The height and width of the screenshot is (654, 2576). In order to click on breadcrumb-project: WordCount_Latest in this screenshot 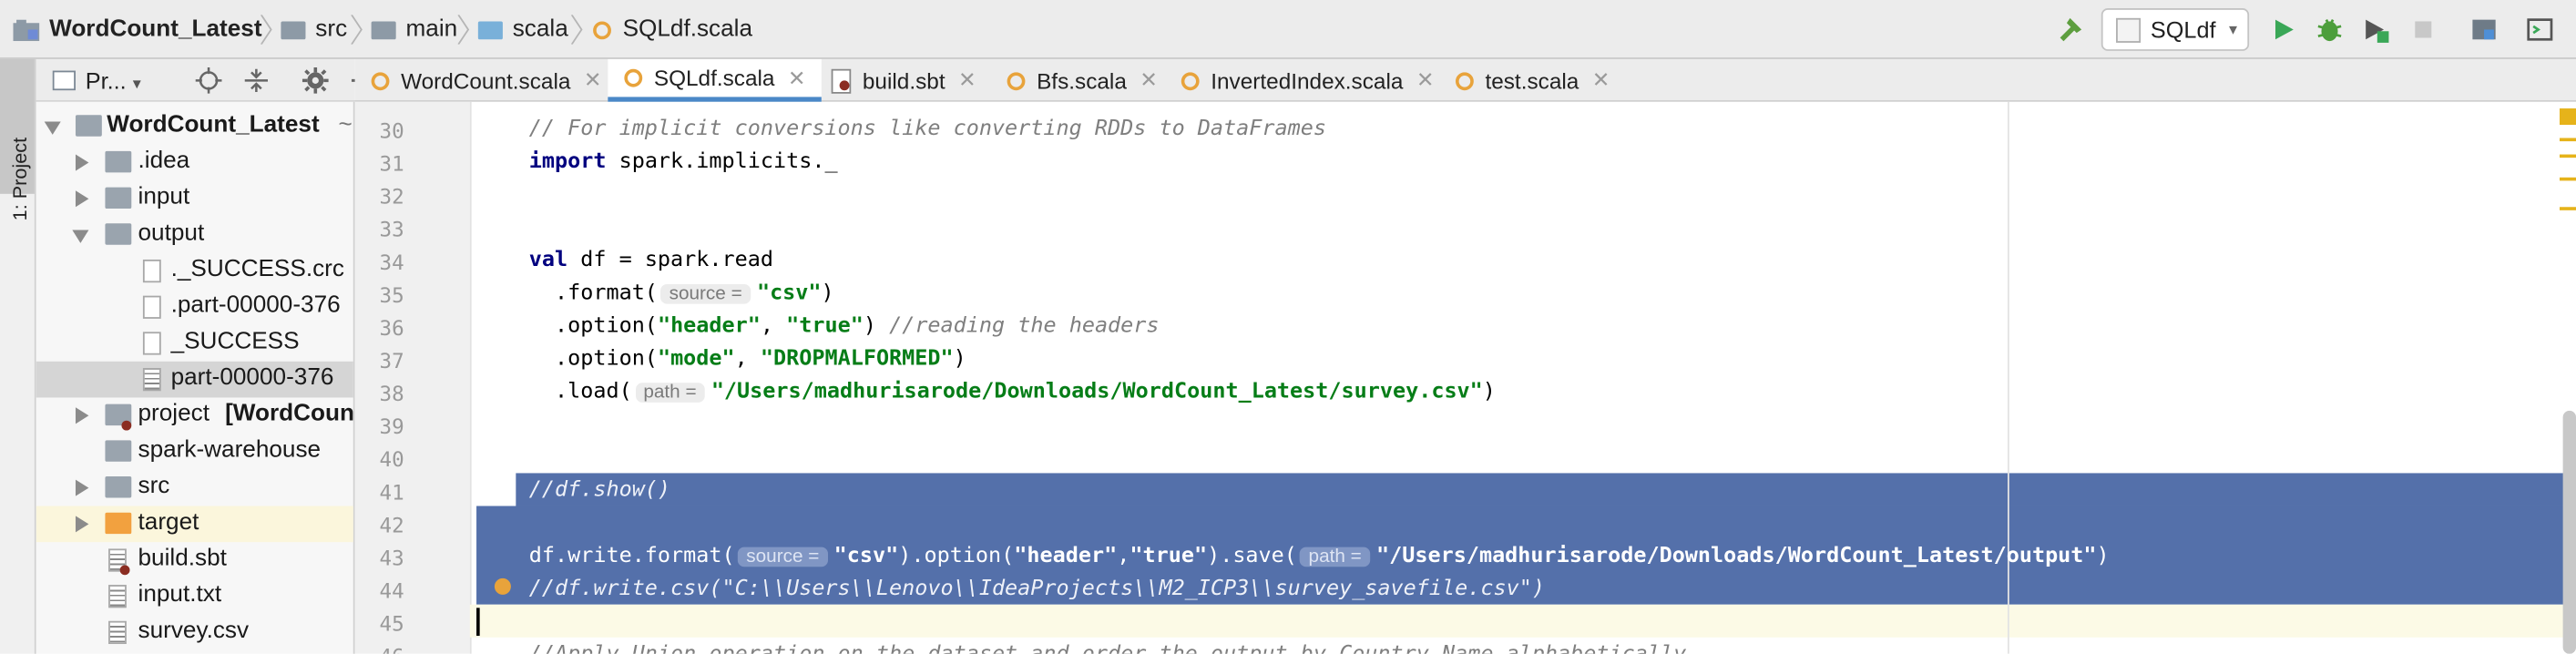, I will do `click(137, 29)`.